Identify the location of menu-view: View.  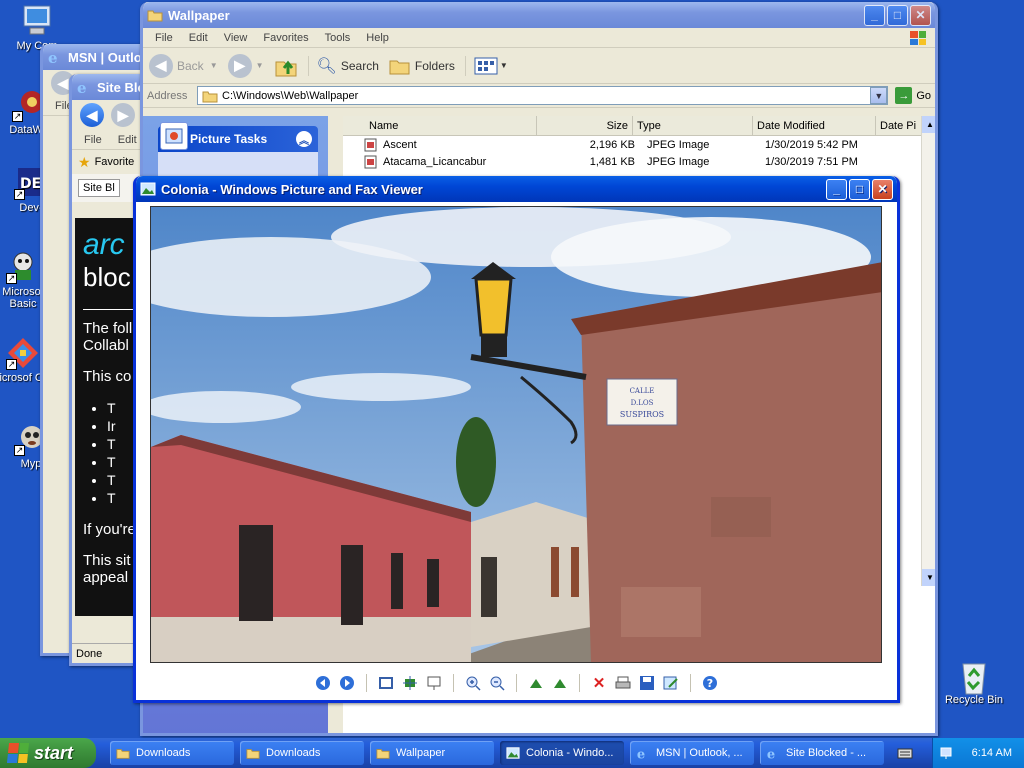
(236, 38).